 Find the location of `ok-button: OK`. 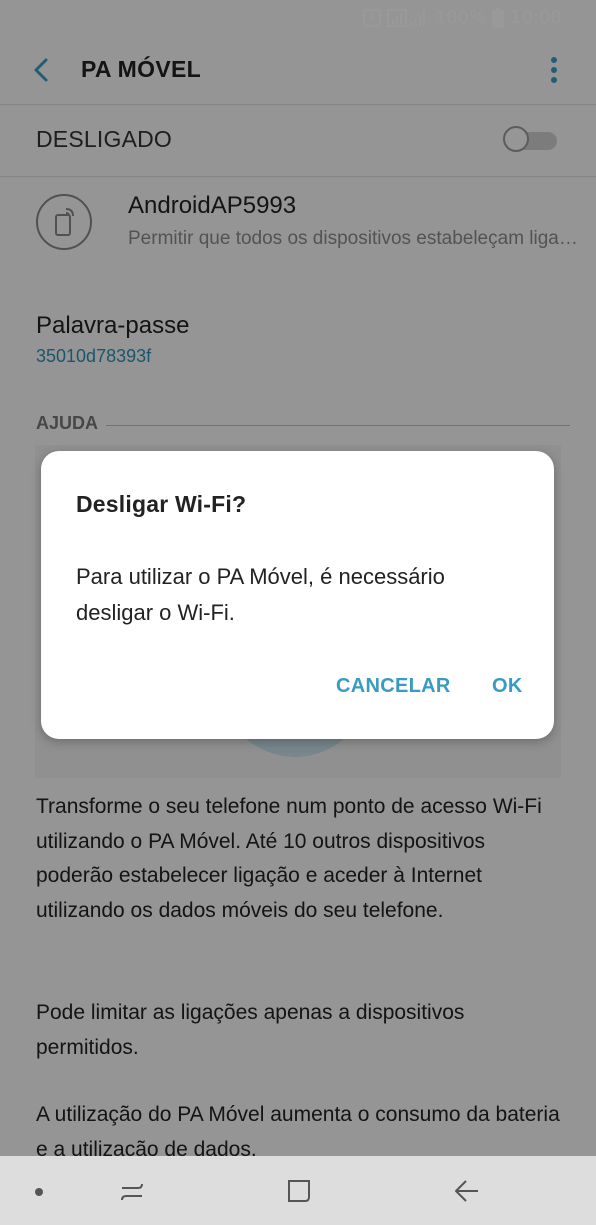

ok-button: OK is located at coordinates (507, 686).